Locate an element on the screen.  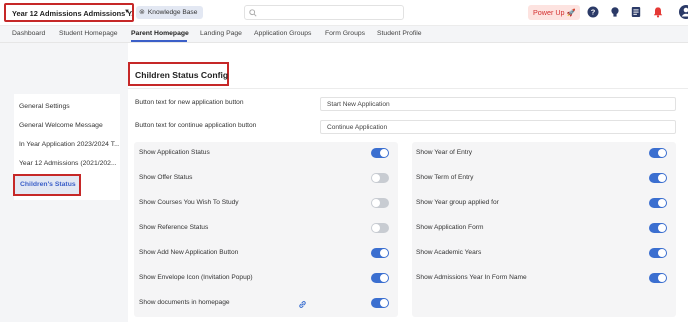
toggle-show-term-of-entry is located at coordinates (658, 178).